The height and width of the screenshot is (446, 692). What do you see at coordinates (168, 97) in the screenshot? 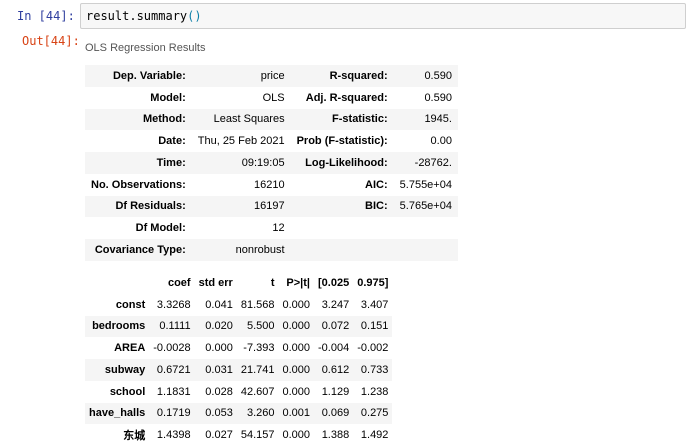
I see `summary-label: Model:` at bounding box center [168, 97].